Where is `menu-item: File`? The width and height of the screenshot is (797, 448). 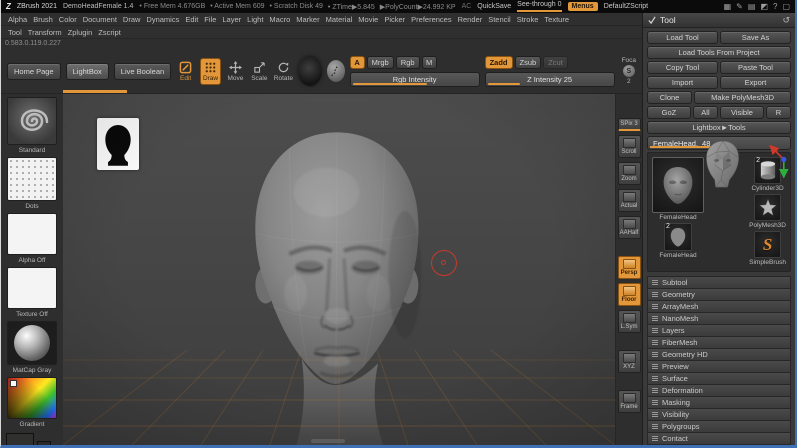 menu-item: File is located at coordinates (210, 19).